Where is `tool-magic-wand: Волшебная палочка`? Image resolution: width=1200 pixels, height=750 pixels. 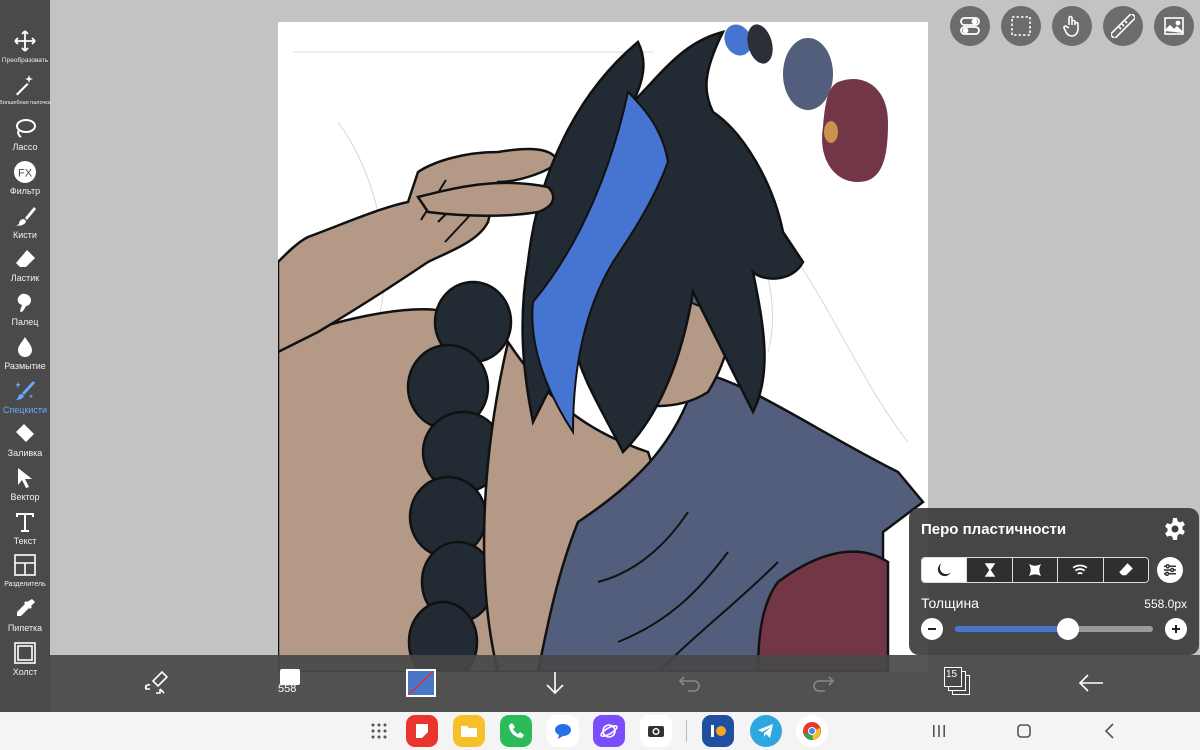 tool-magic-wand: Волшебная палочка is located at coordinates (25, 94).